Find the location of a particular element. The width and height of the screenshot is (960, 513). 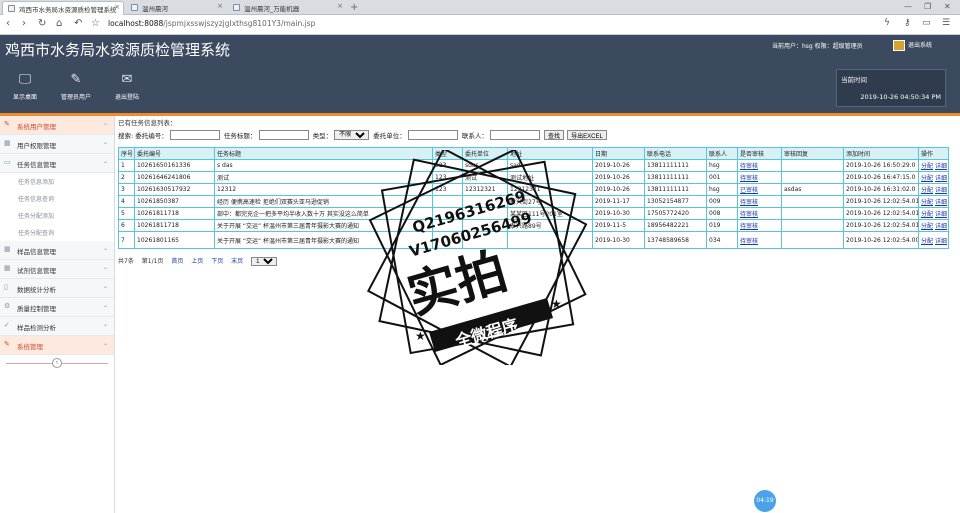

column-header: 类型 is located at coordinates (447, 153).